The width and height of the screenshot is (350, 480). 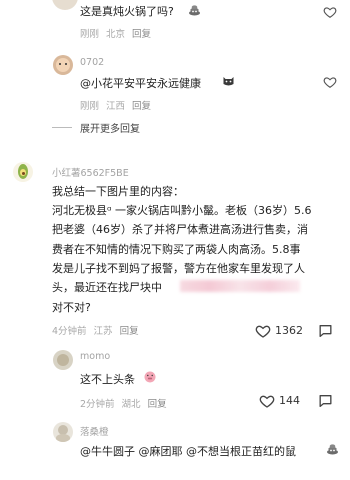 What do you see at coordinates (289, 400) in the screenshot?
I see `like-count: 144` at bounding box center [289, 400].